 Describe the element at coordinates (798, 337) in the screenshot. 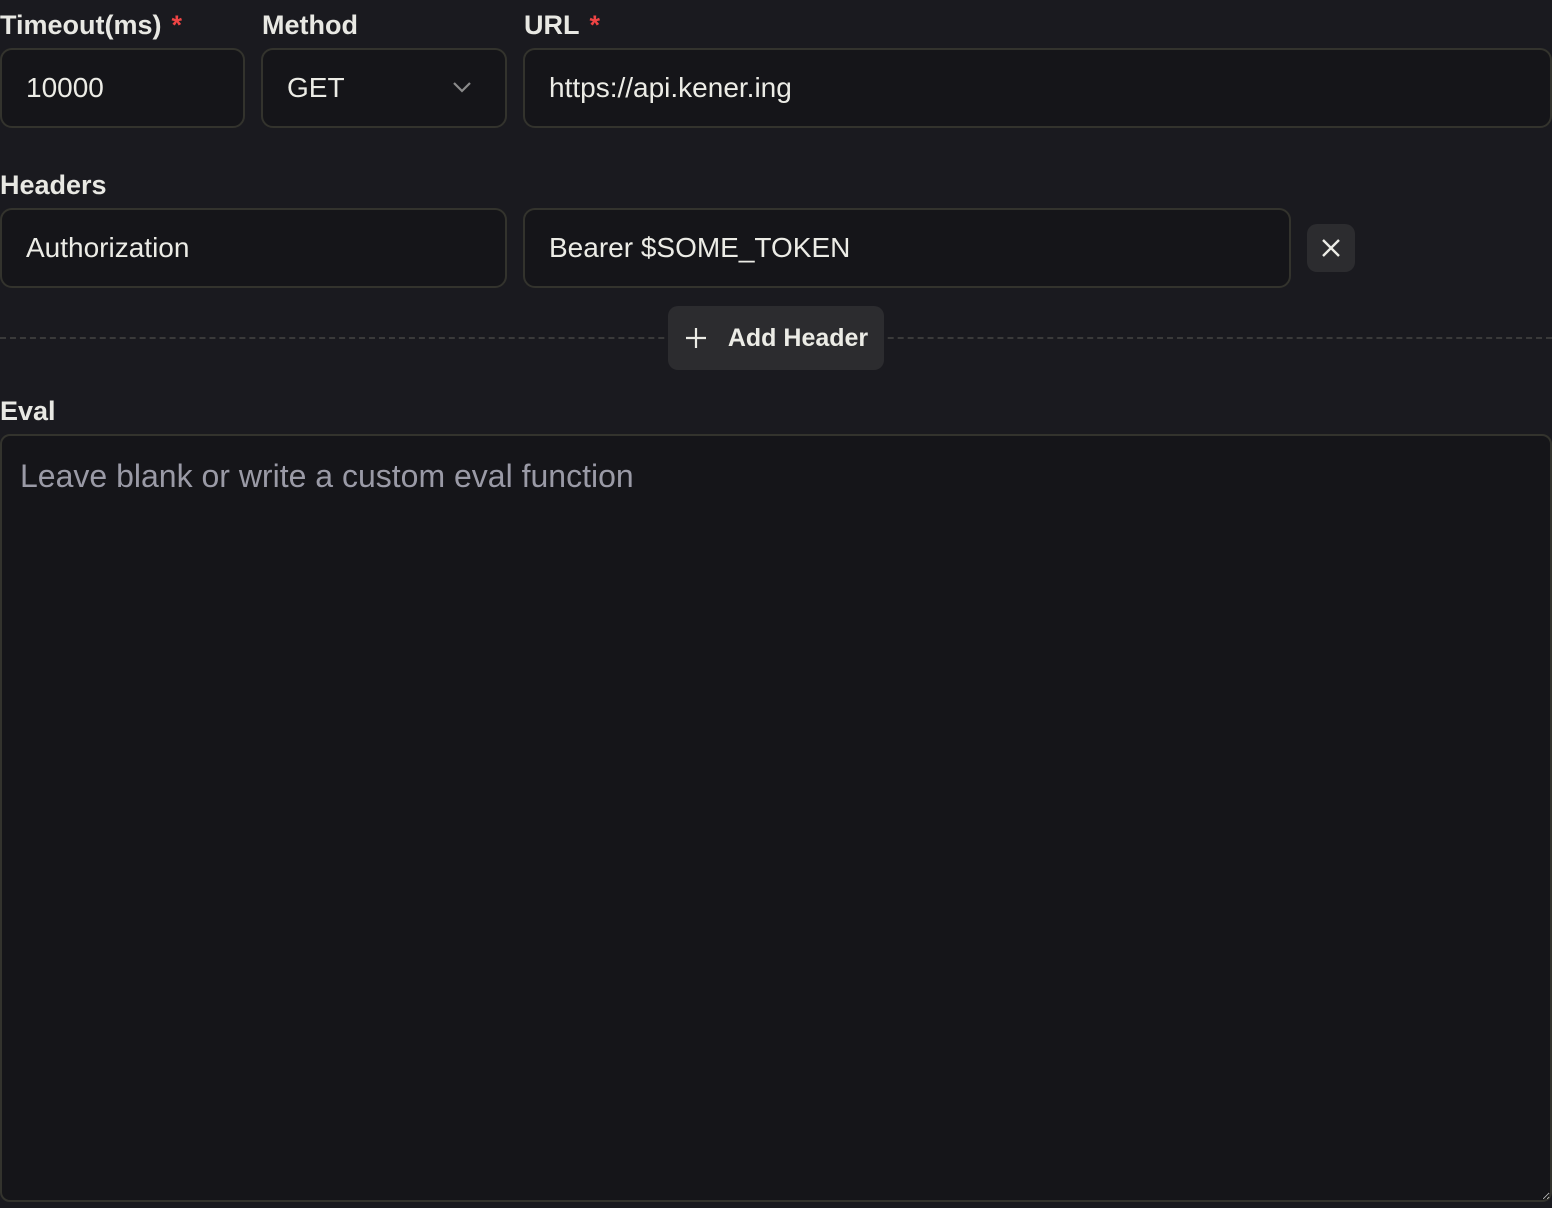

I see `add-header-label: Add Header` at that location.